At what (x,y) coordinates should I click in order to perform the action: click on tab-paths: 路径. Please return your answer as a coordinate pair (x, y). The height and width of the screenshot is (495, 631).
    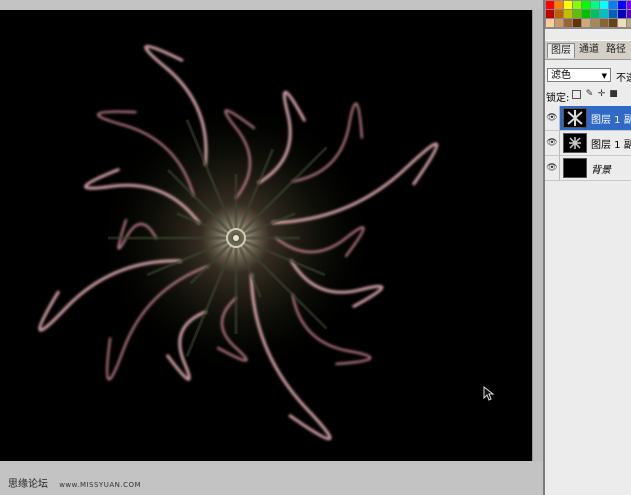
    Looking at the image, I should click on (616, 50).